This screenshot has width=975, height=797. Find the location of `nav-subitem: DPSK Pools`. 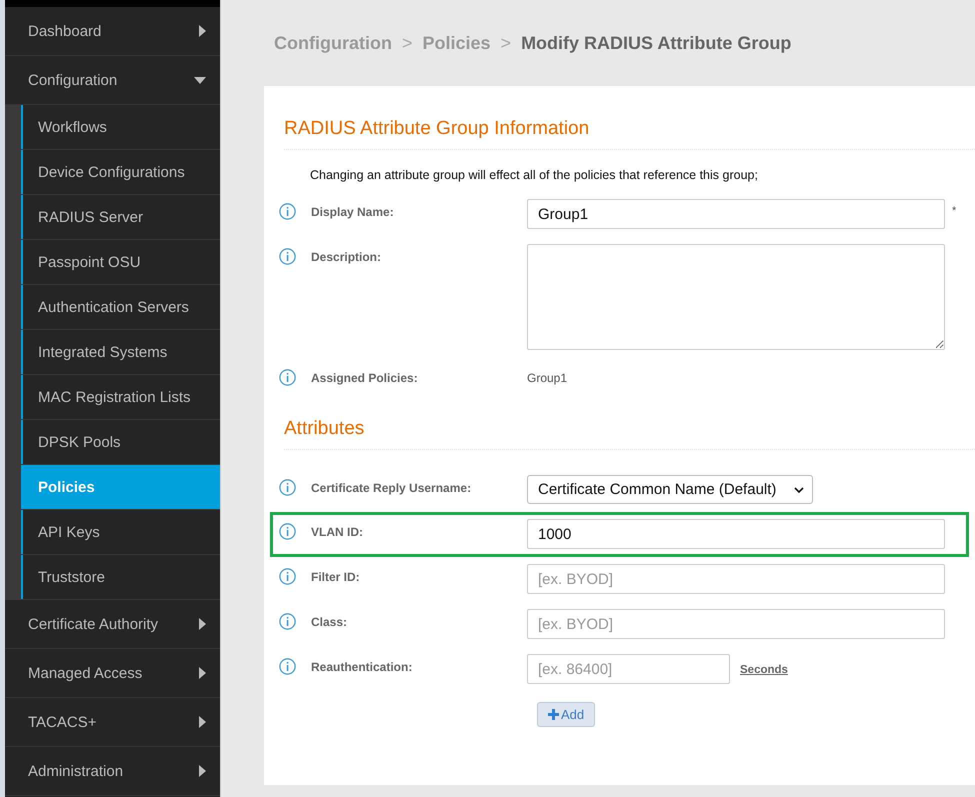

nav-subitem: DPSK Pools is located at coordinates (112, 442).